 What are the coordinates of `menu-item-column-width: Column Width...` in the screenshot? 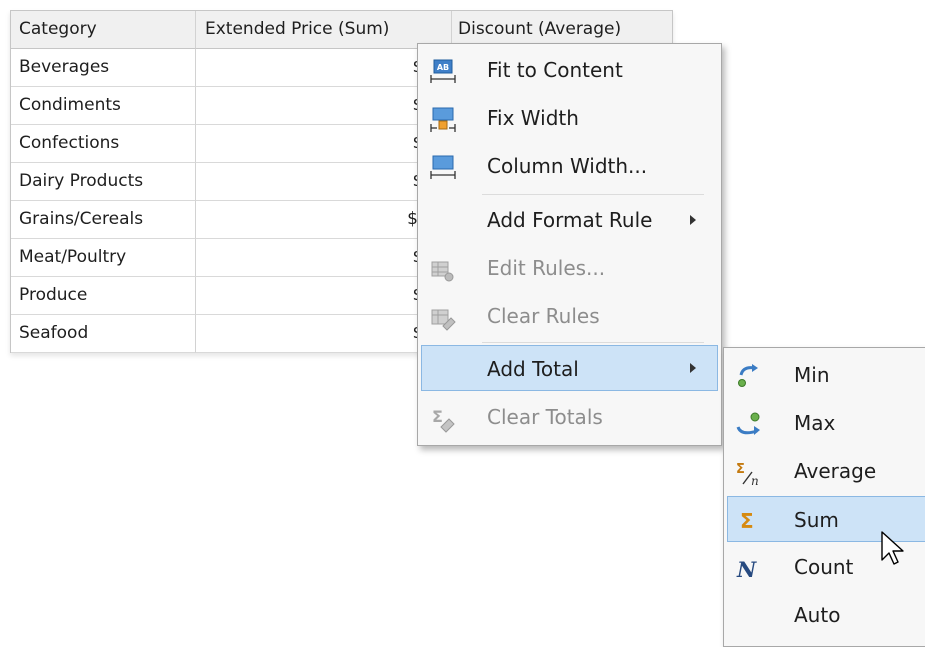 It's located at (569, 166).